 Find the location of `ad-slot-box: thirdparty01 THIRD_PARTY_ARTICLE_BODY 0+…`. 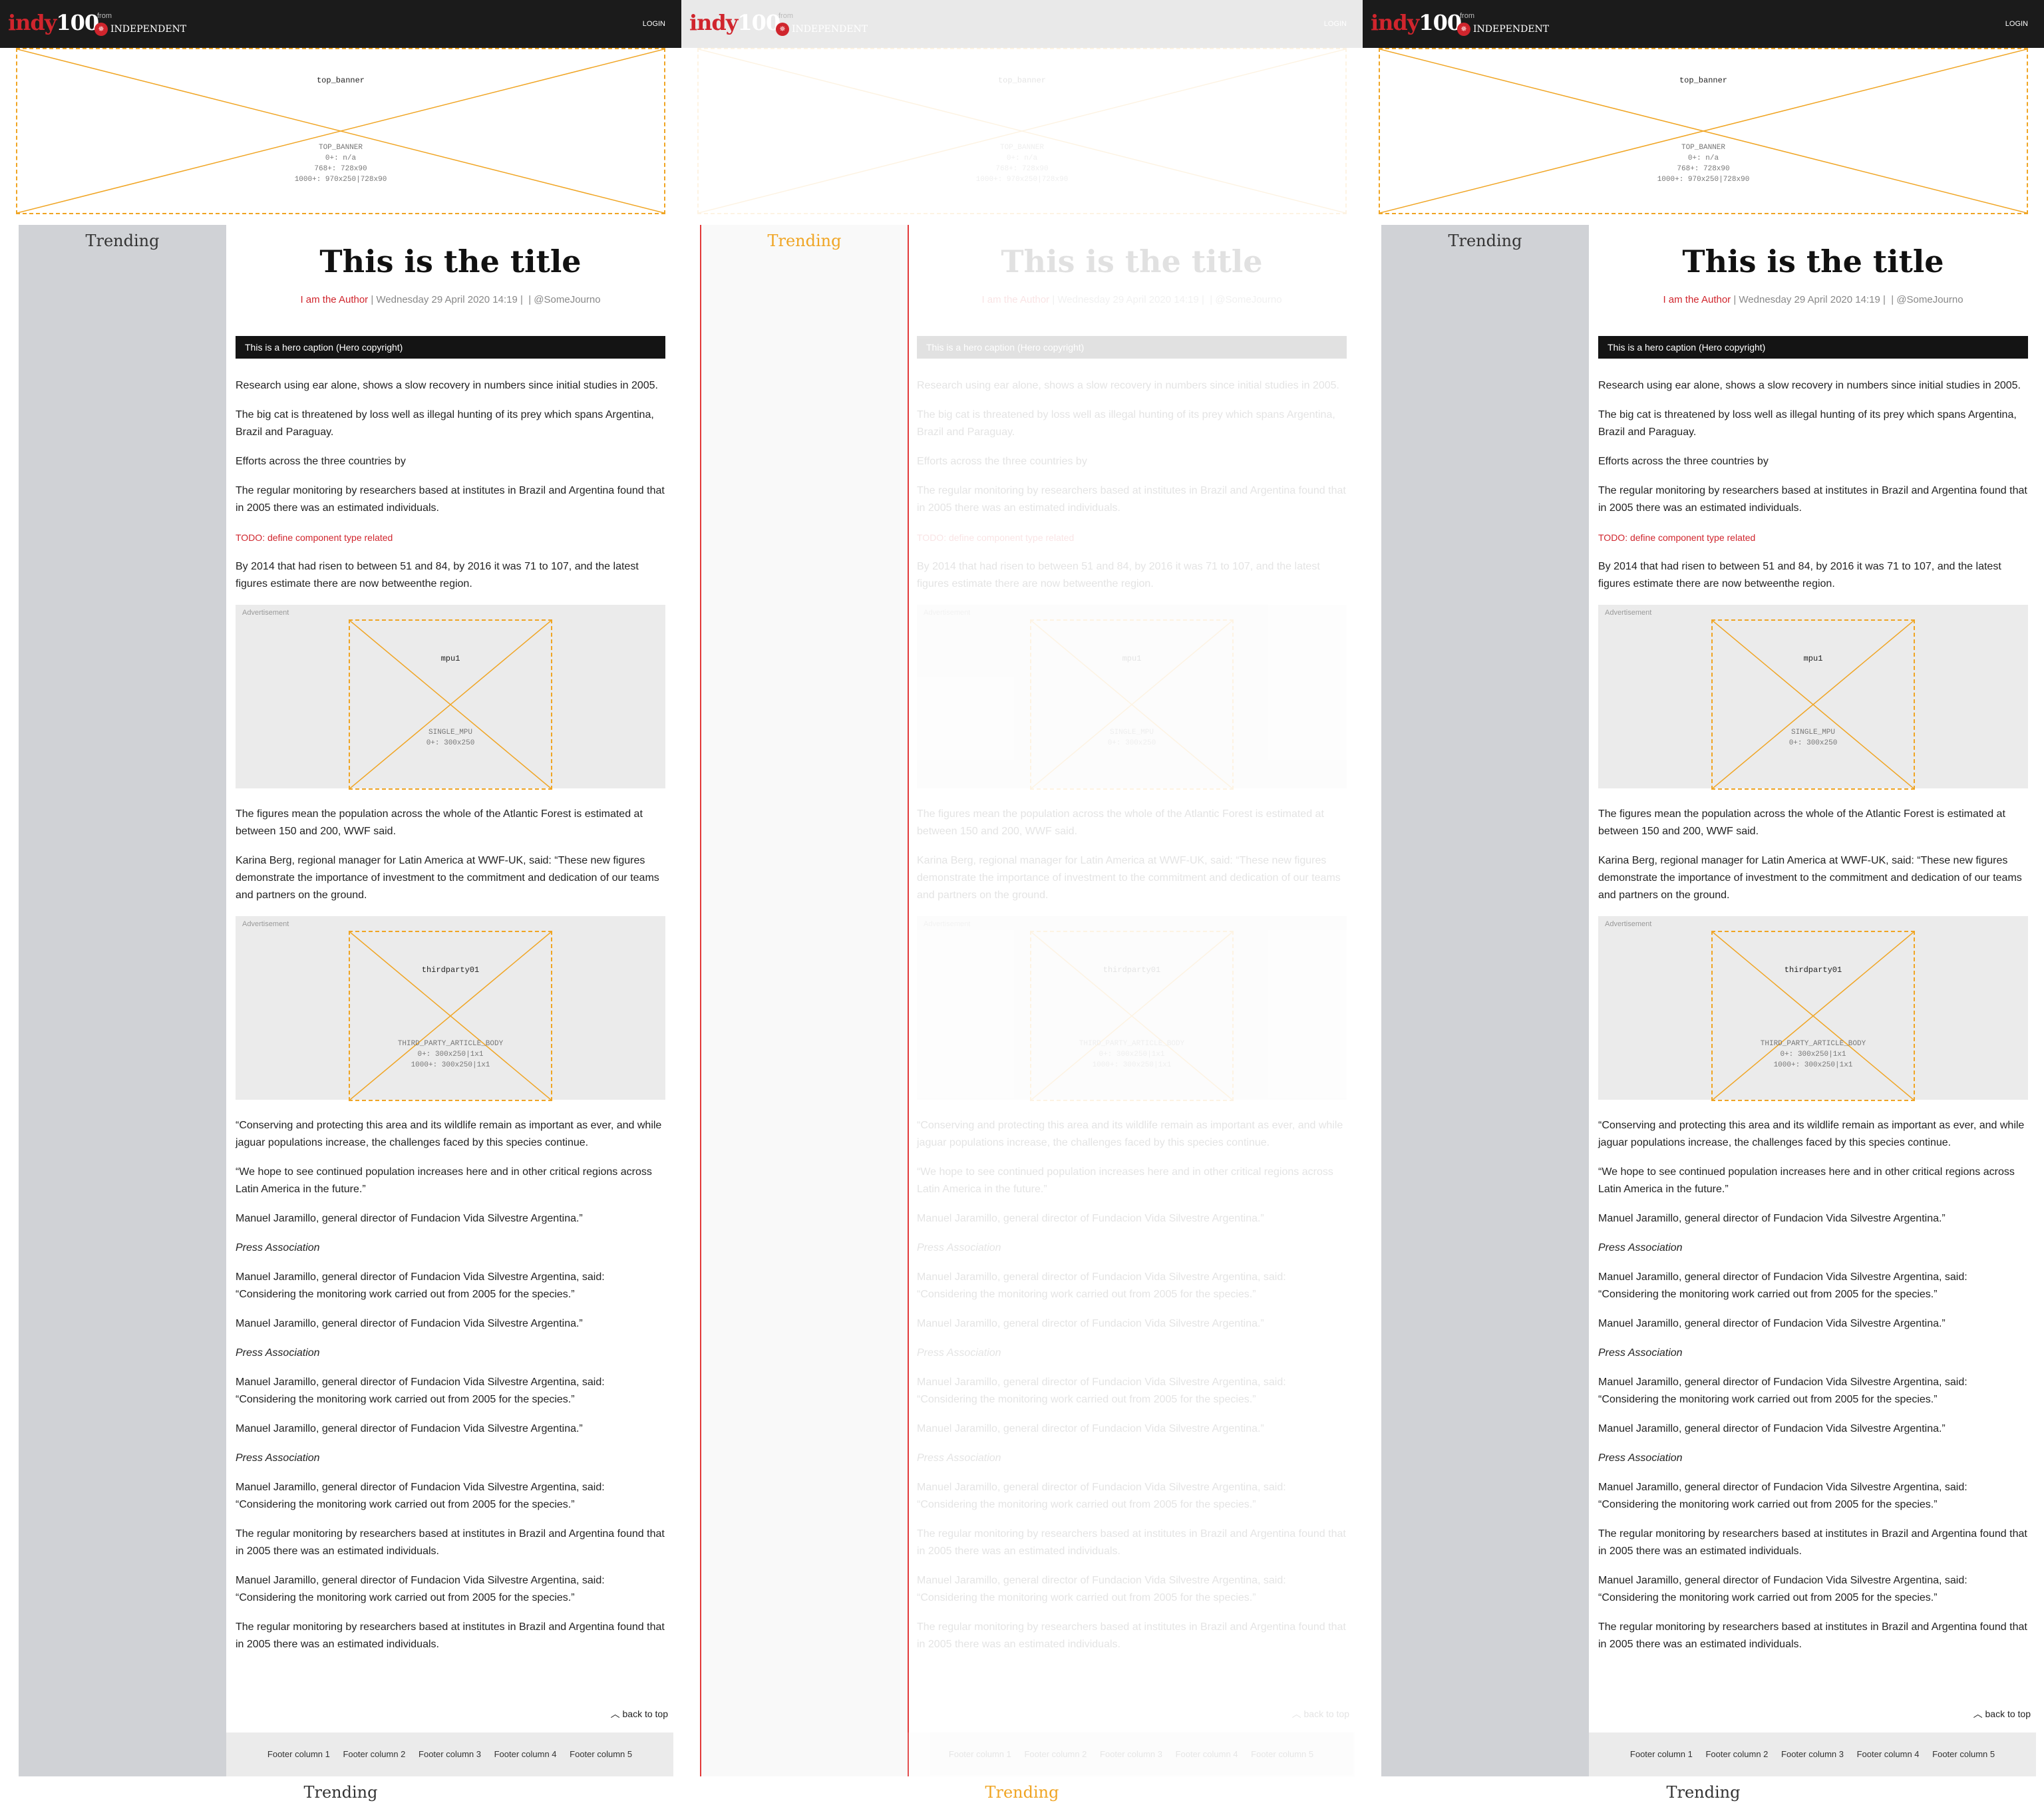

ad-slot-box: thirdparty01 THIRD_PARTY_ARTICLE_BODY 0+… is located at coordinates (1813, 1016).